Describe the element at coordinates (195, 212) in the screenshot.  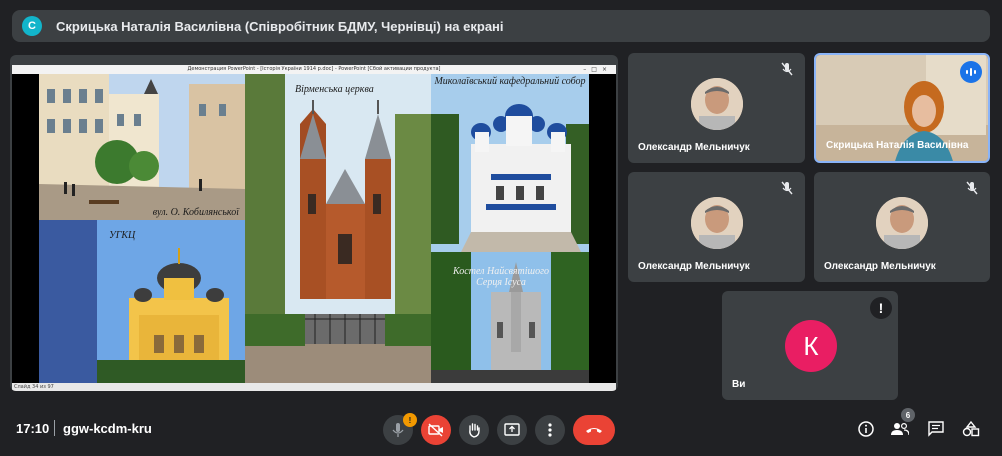
I see `caption-kobylianska: вул. О. Кобилянської` at that location.